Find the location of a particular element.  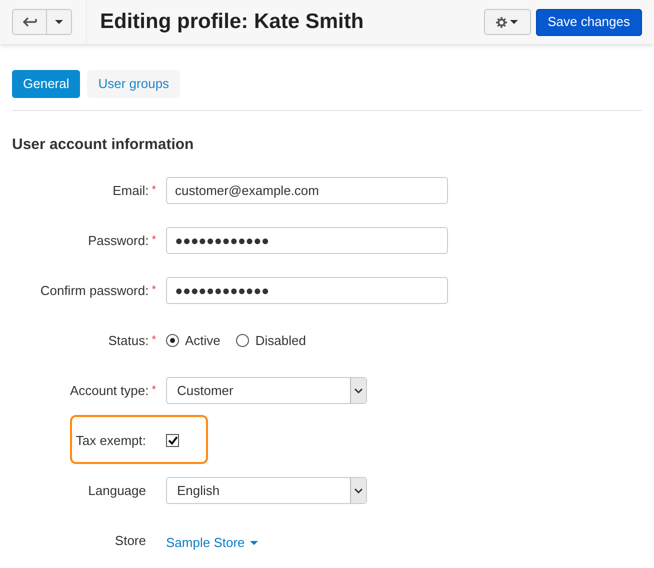

page-title: Editing profile: Kate Smith is located at coordinates (232, 22).